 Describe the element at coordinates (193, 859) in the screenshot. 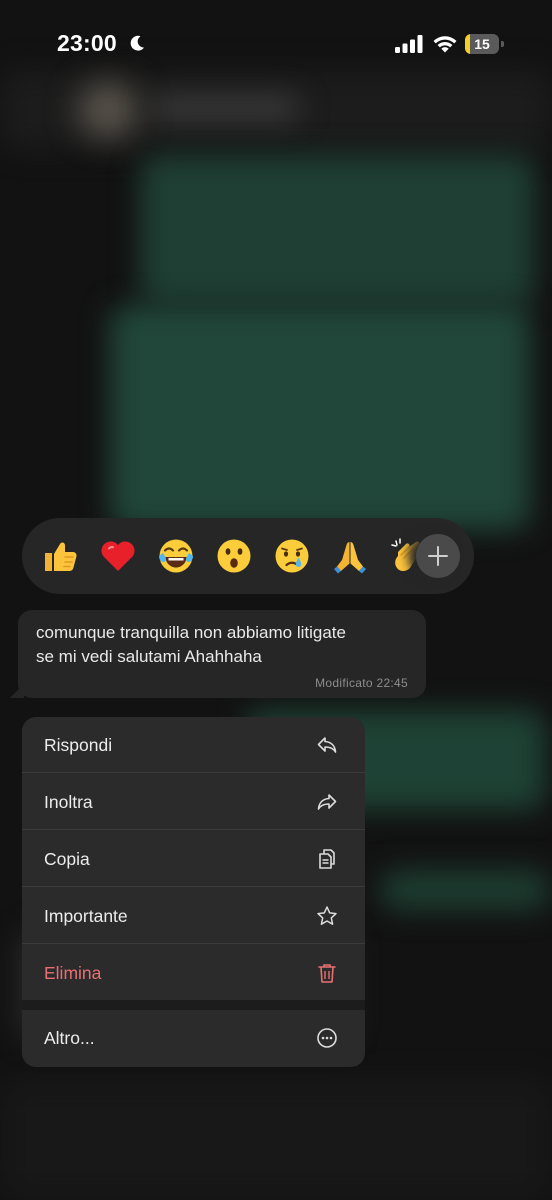

I see `menu-item-copy: Copia` at that location.